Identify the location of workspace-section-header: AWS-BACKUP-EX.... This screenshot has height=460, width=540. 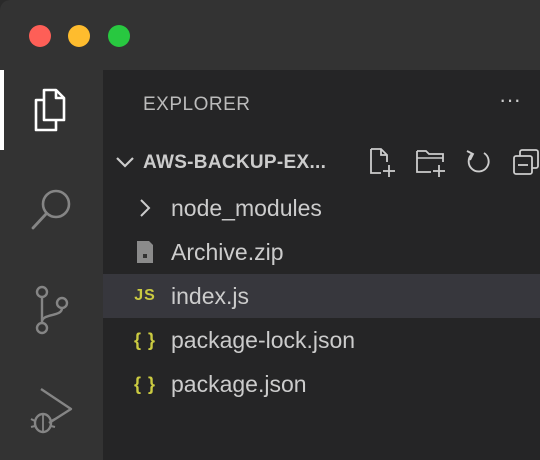
(321, 162).